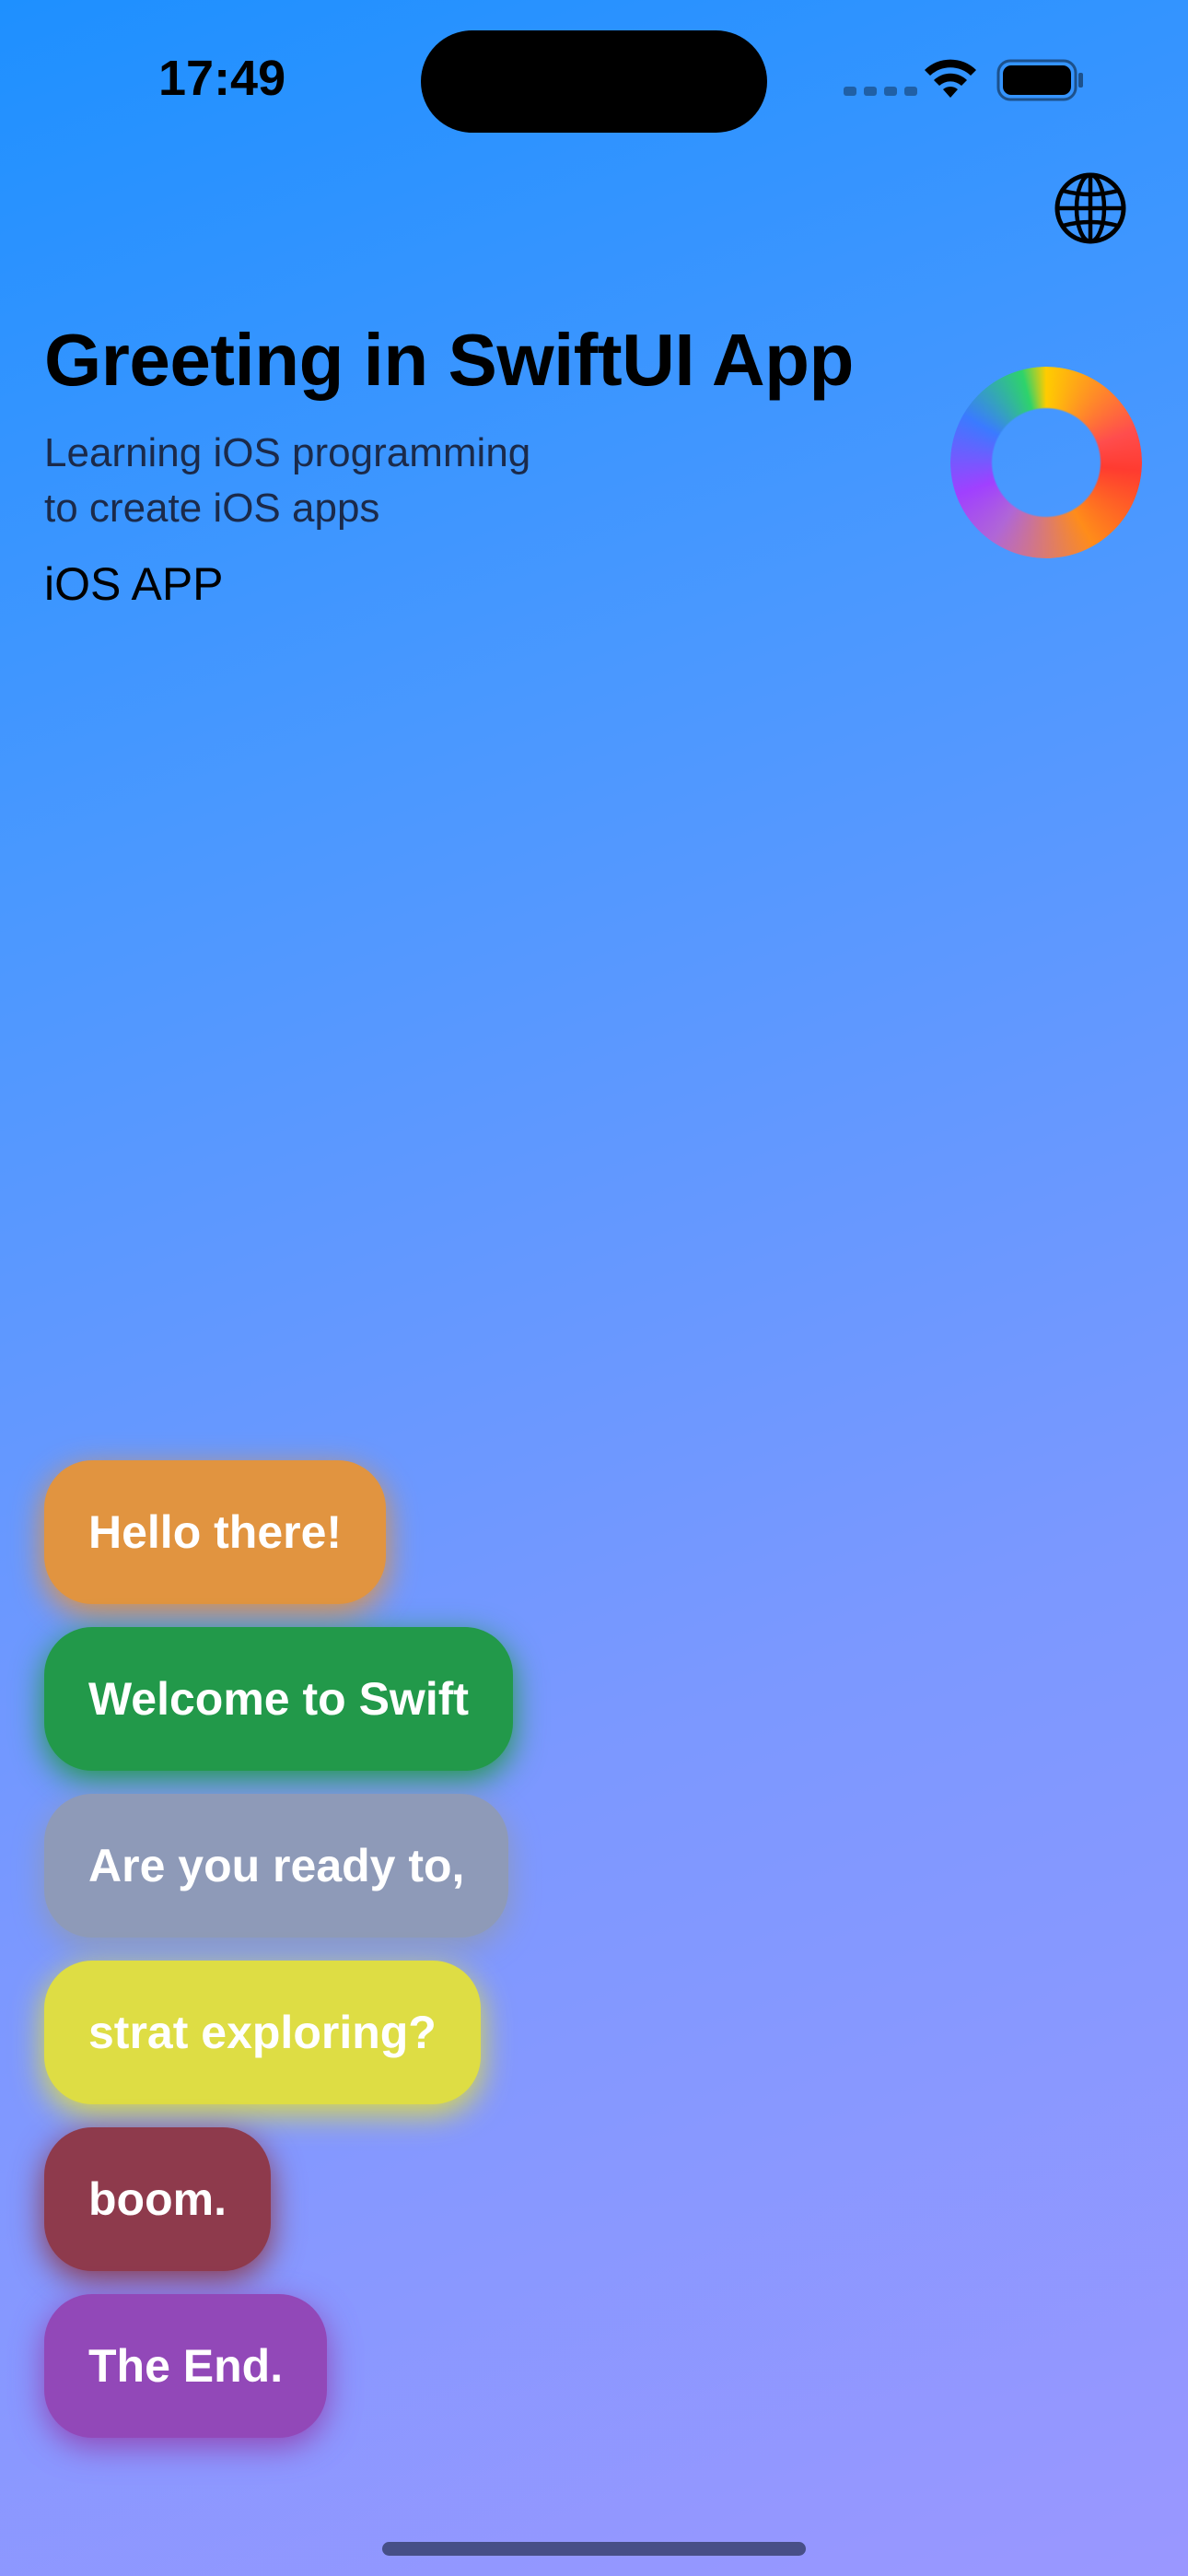  Describe the element at coordinates (951, 78) in the screenshot. I see `wifi-icon` at that location.